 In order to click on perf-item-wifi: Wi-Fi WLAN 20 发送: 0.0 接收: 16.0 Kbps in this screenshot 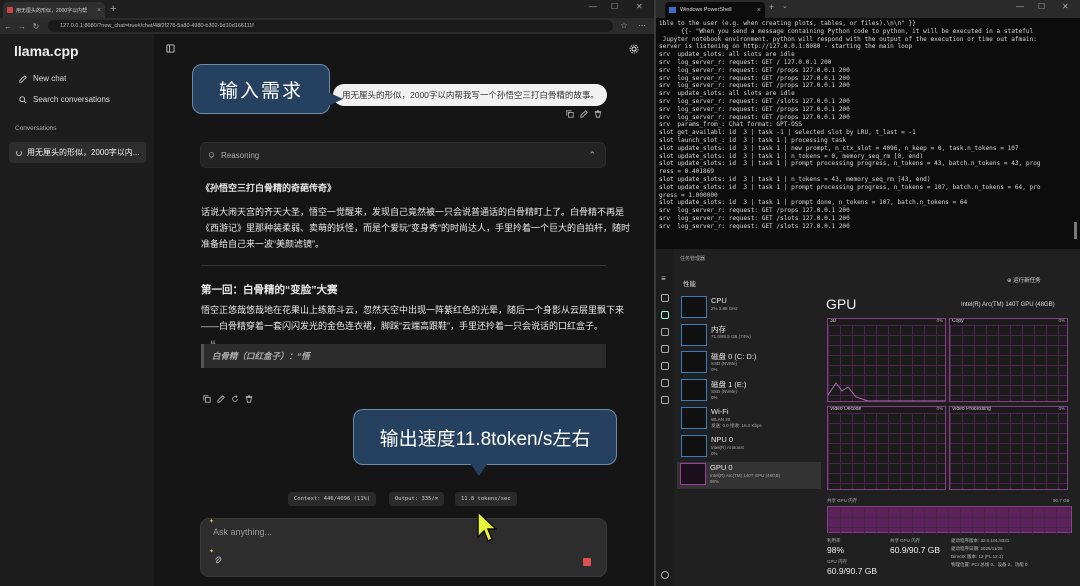, I will do `click(748, 419)`.